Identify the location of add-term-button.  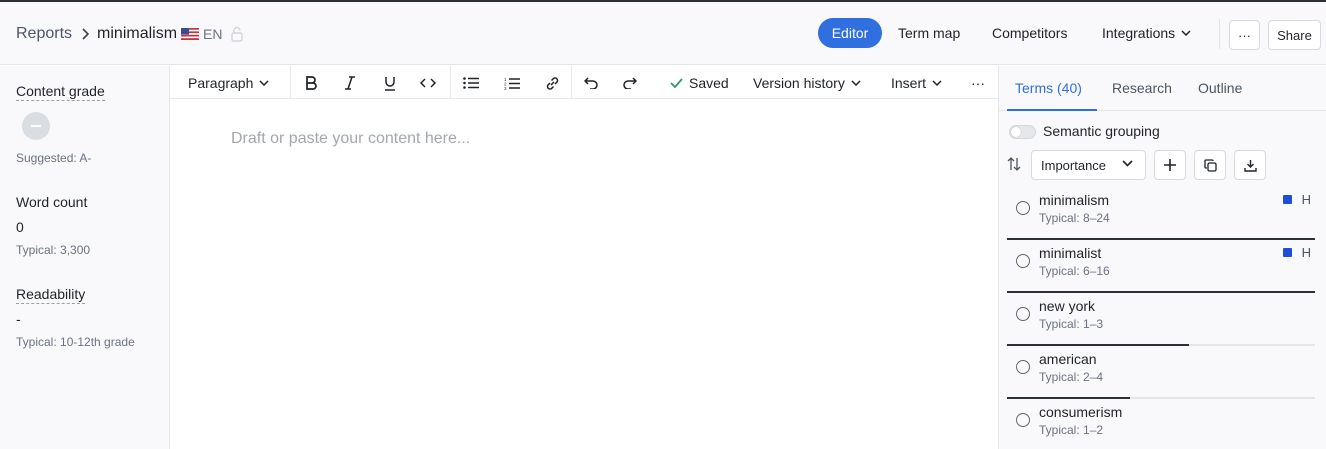
(1170, 165).